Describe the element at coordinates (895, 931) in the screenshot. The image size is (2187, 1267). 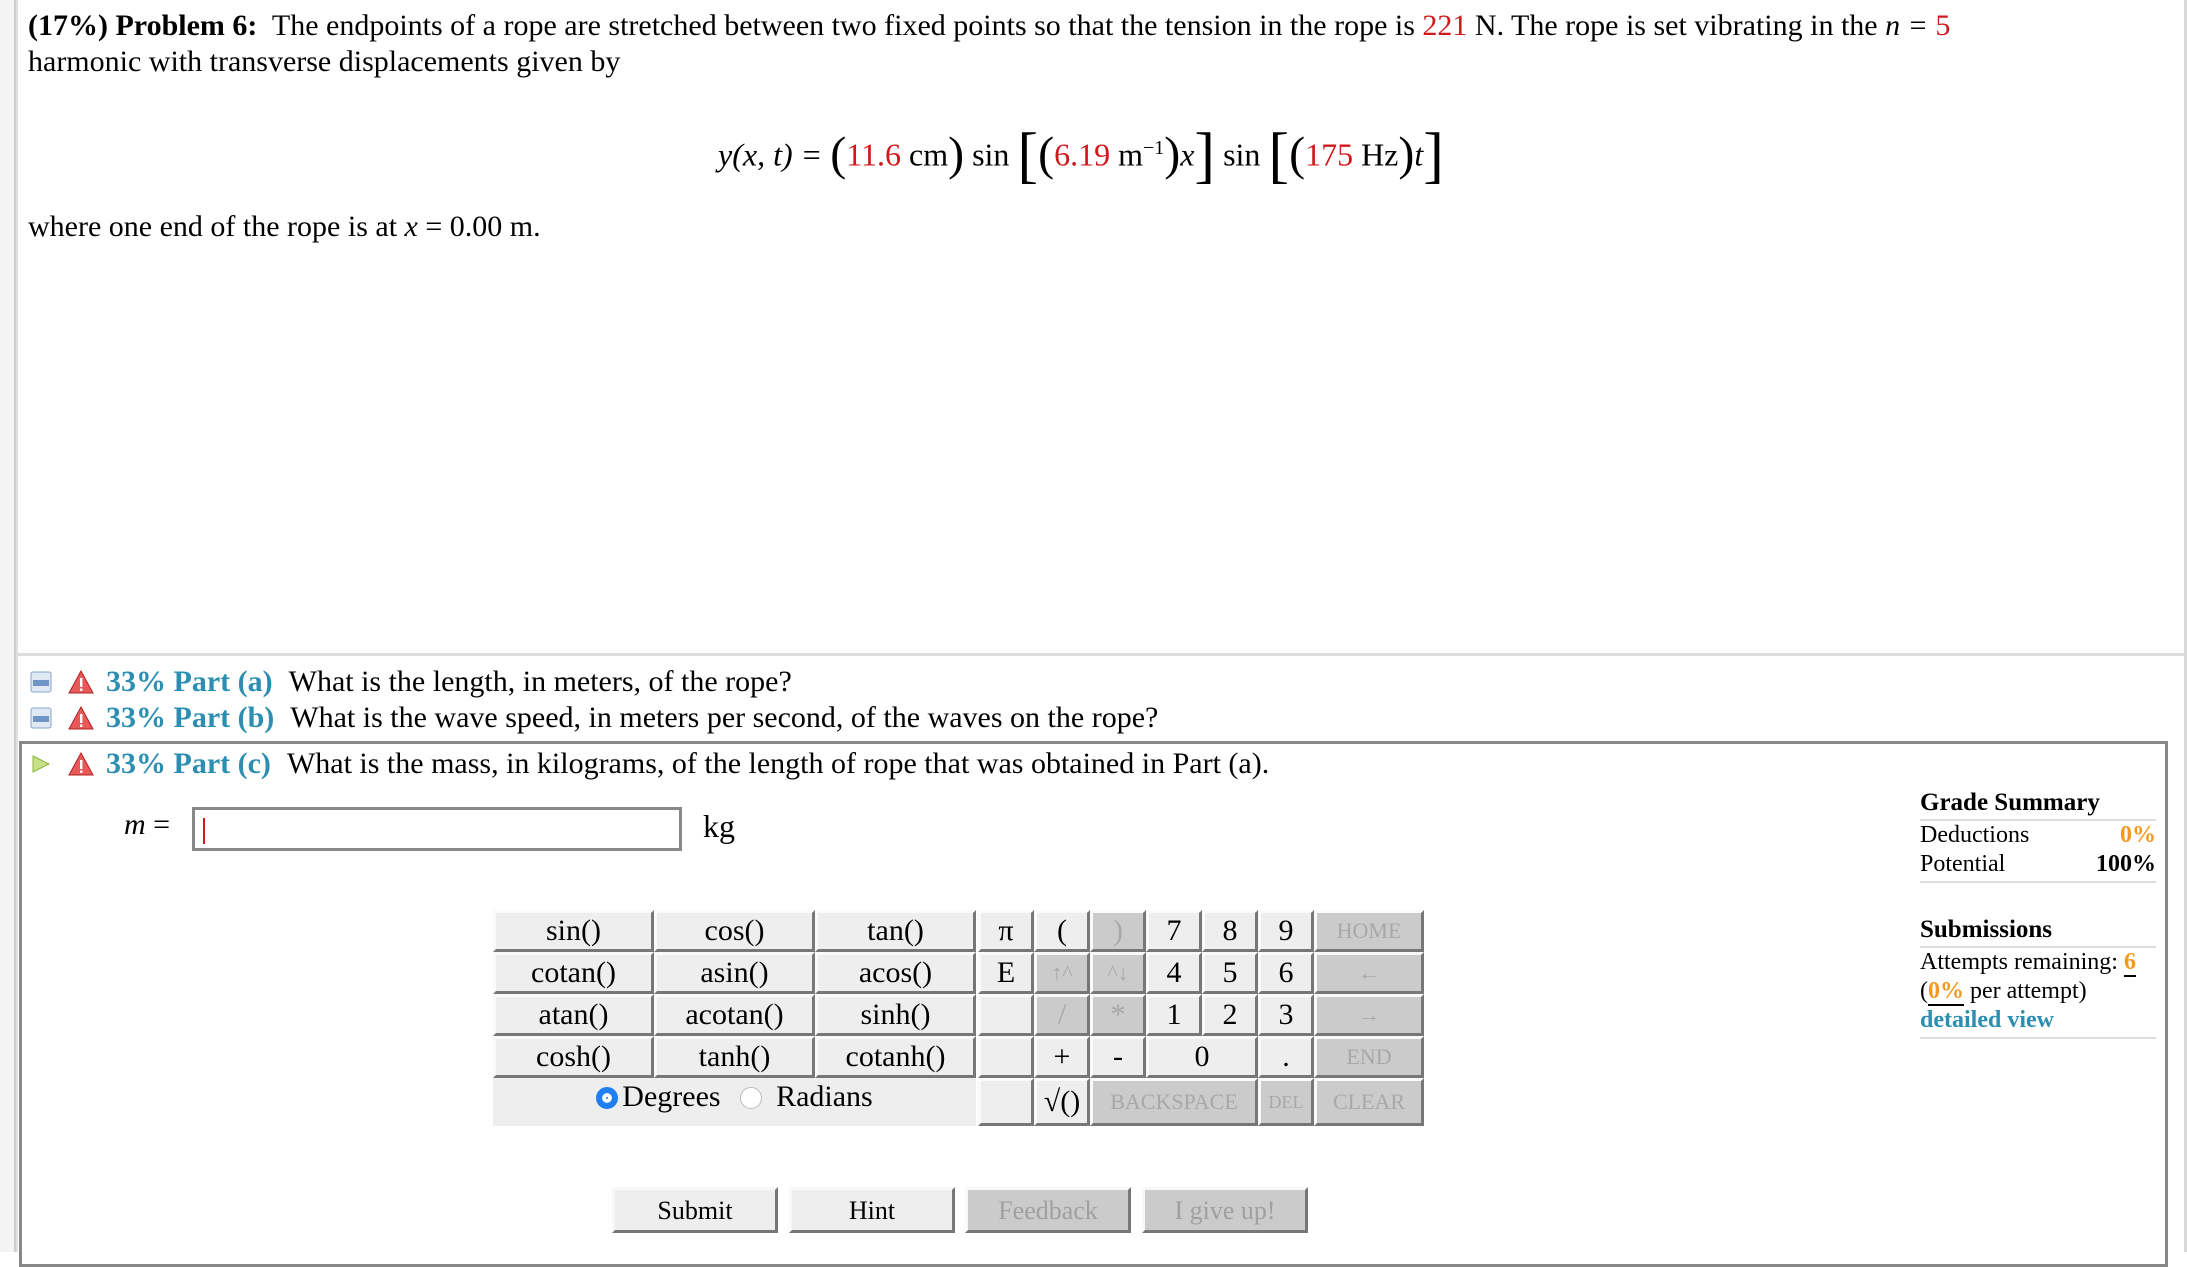
I see `key-tan: tan()` at that location.